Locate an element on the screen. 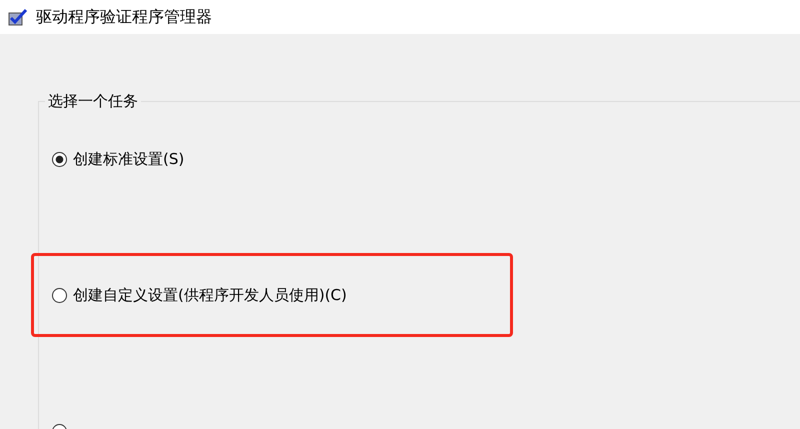 The width and height of the screenshot is (800, 429). checkbox-tick-icon is located at coordinates (18, 17).